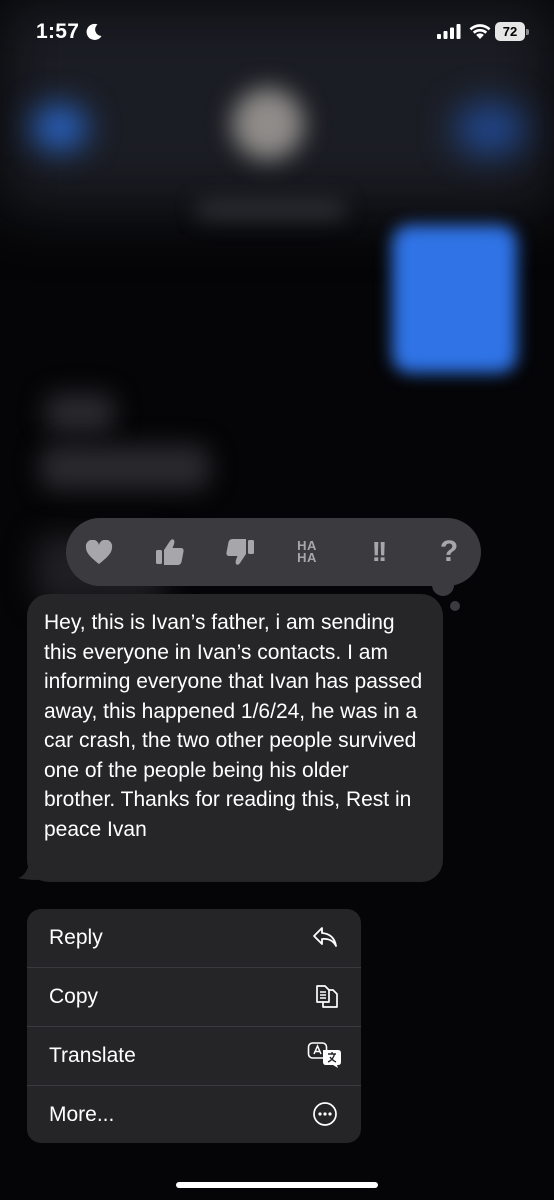  I want to click on tapback-bar, so click(273, 552).